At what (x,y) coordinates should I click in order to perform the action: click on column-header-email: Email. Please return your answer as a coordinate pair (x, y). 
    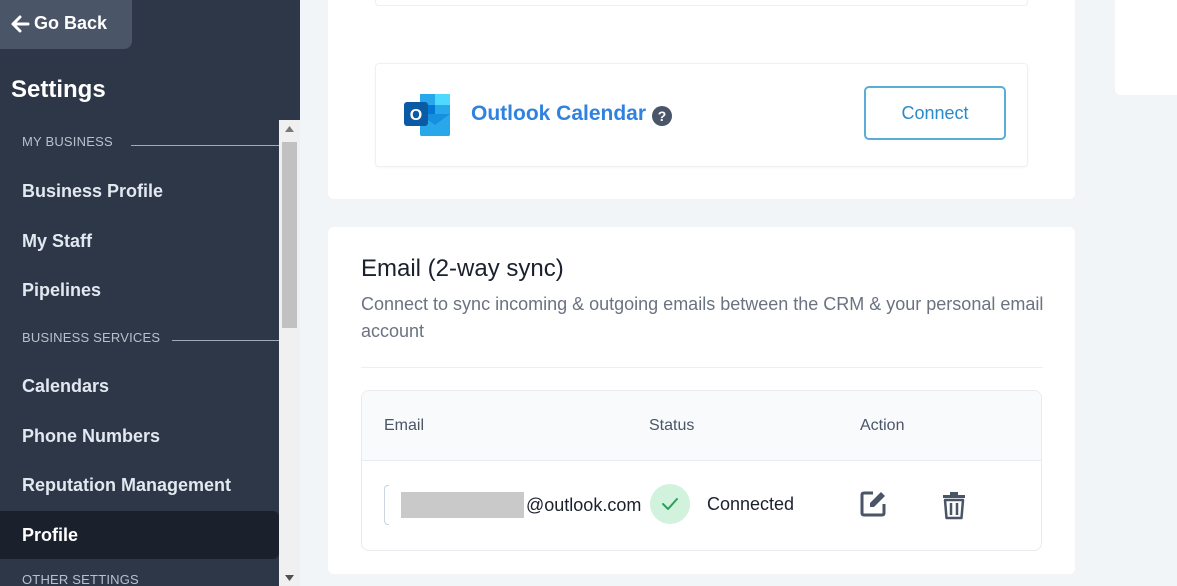
    Looking at the image, I should click on (404, 425).